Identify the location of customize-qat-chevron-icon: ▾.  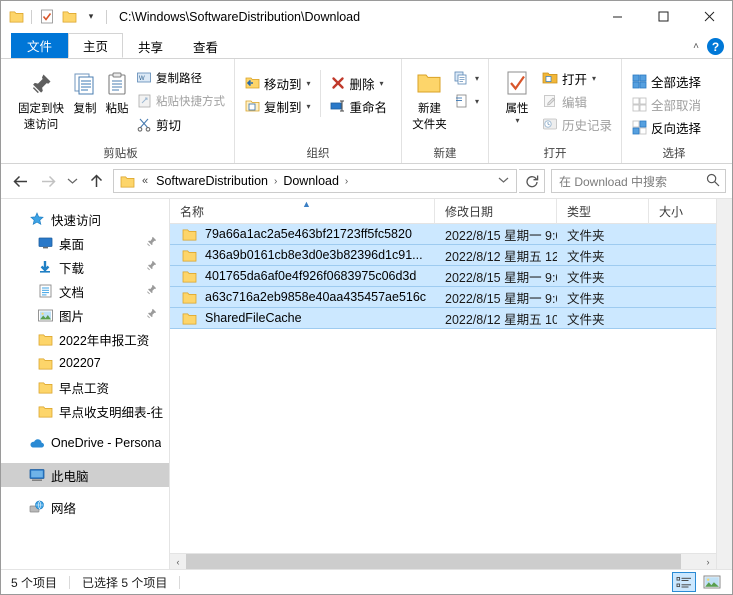
(91, 17).